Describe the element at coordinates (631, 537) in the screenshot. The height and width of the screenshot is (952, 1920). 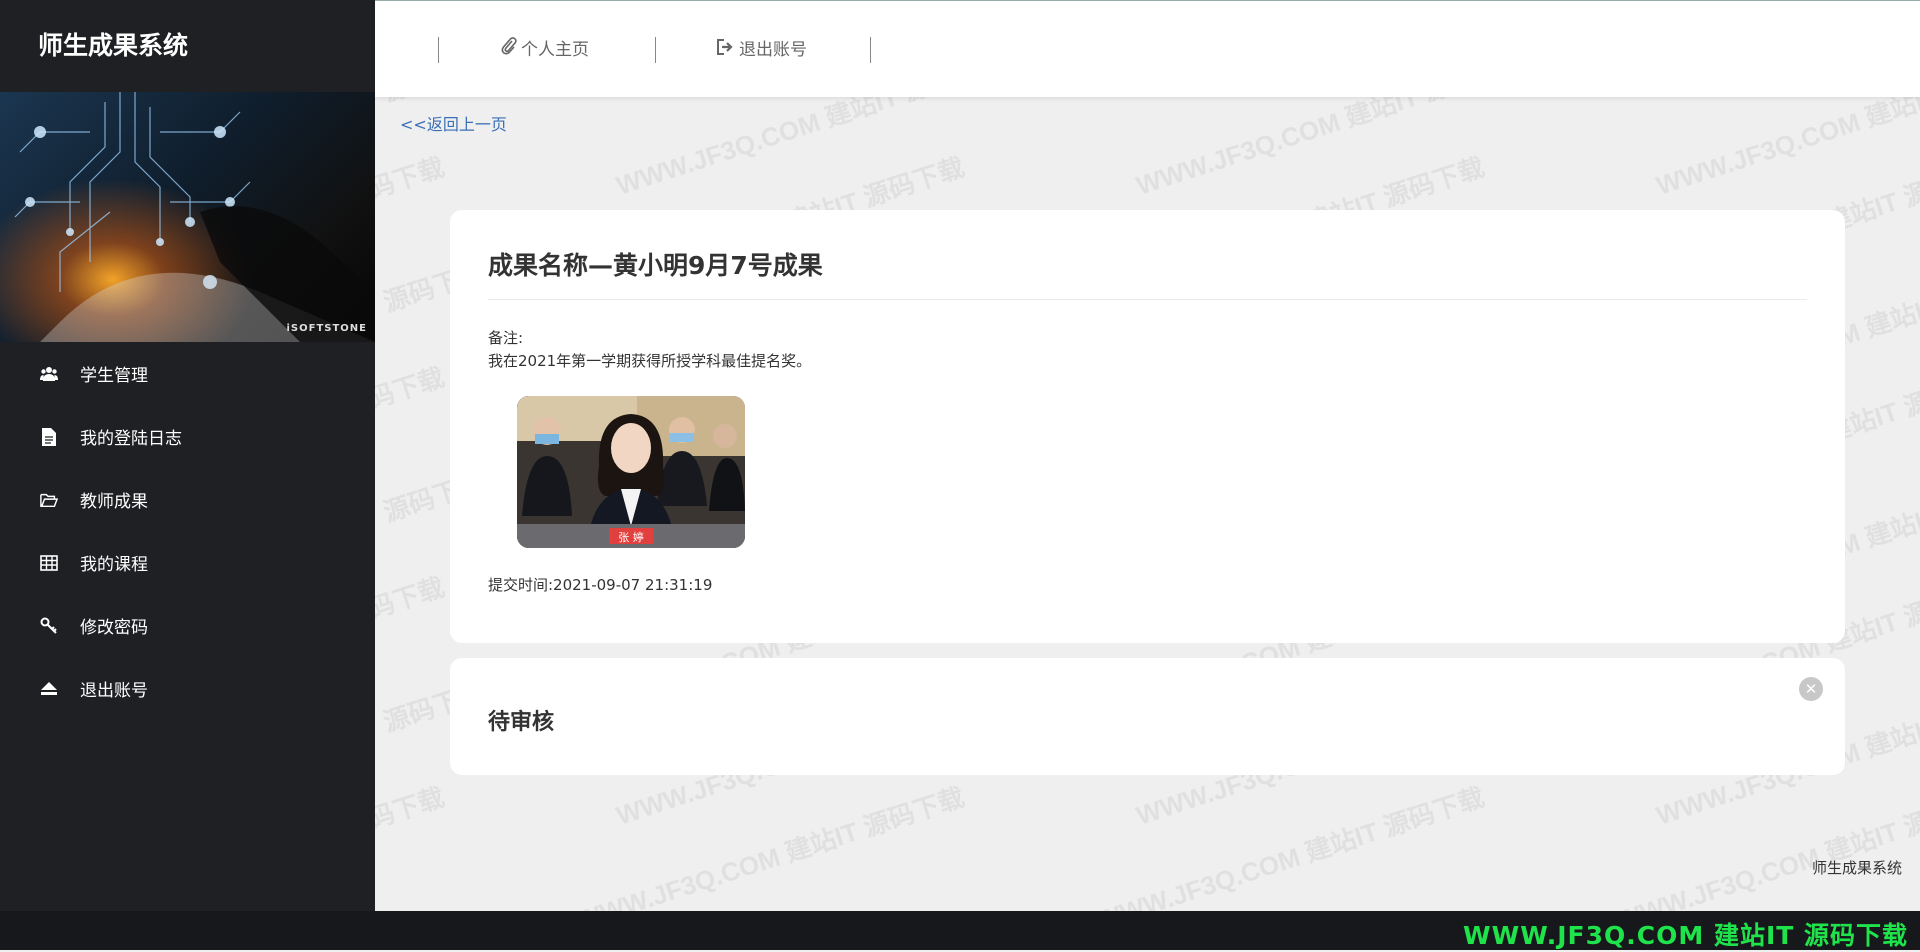
I see `nameplate-text: 张 婷` at that location.